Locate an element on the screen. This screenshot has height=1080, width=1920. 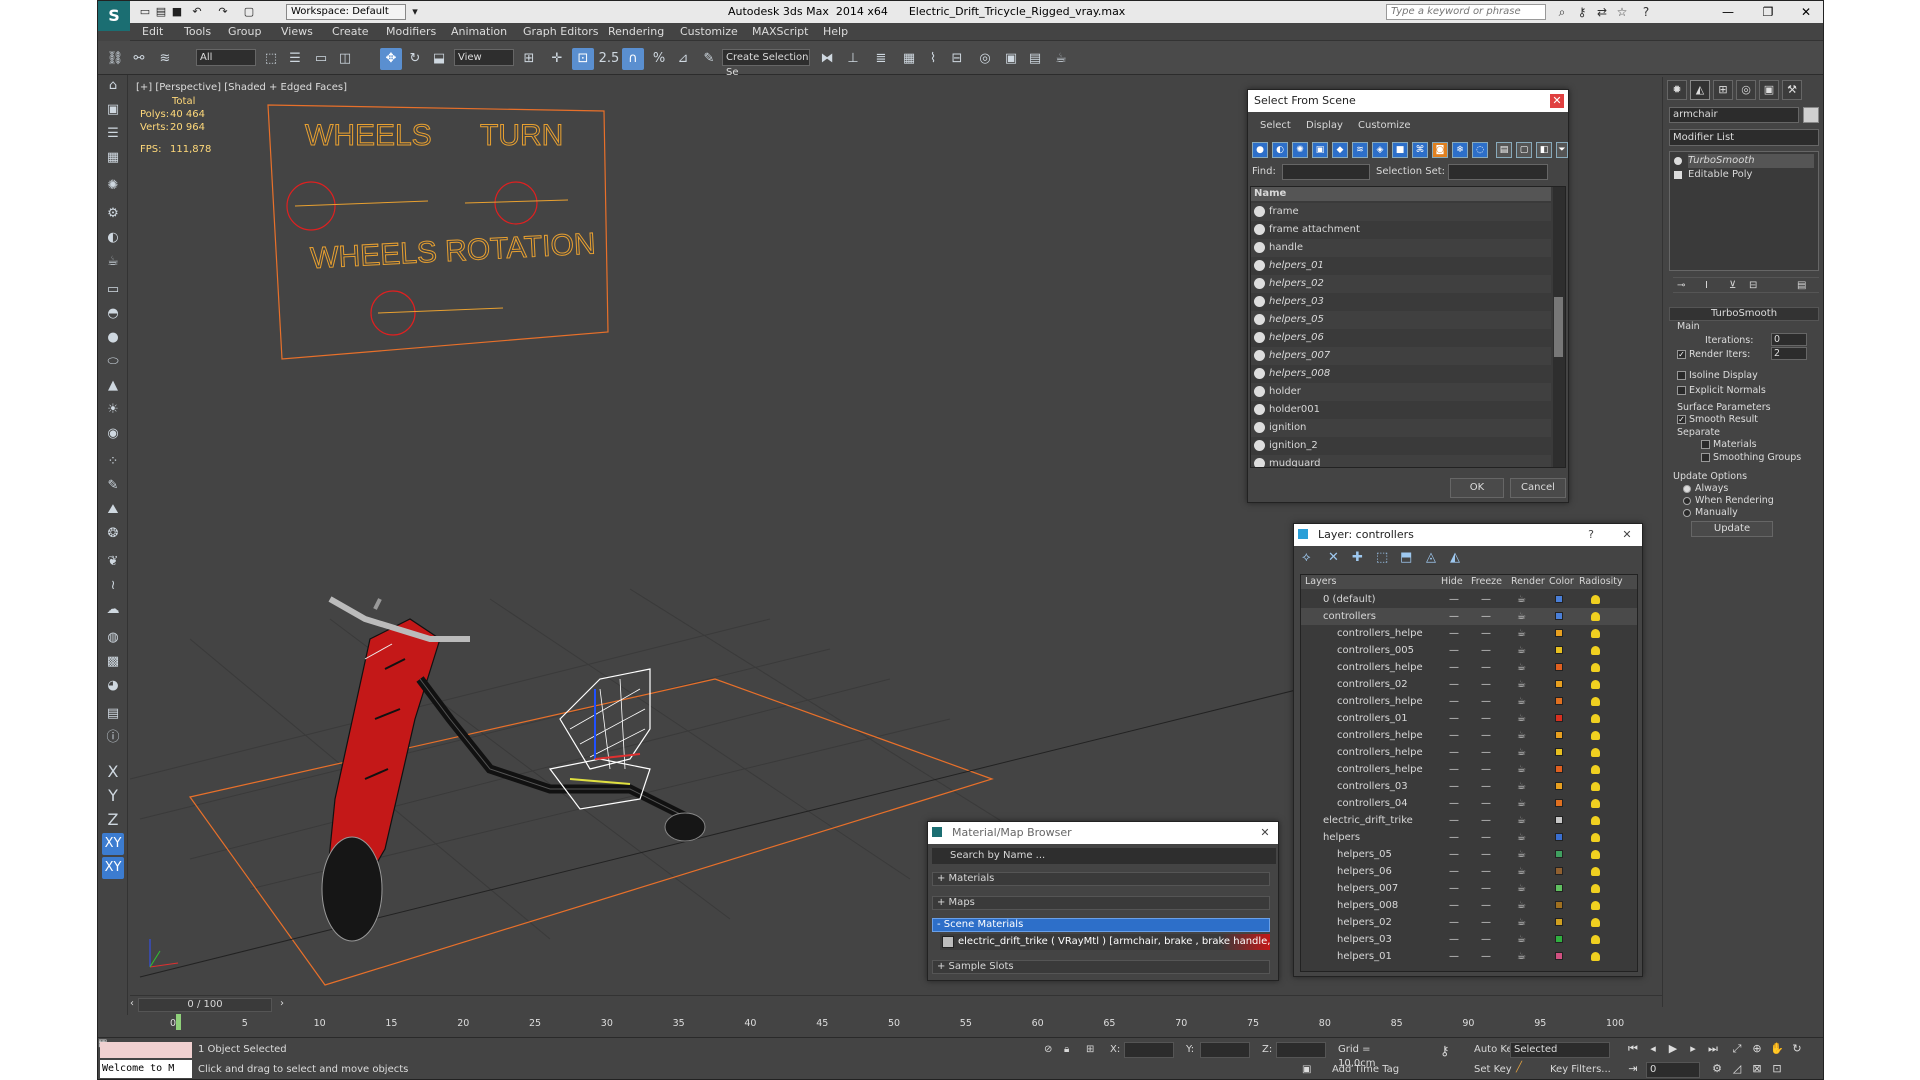
object-list-row: handle is located at coordinates (1401, 248).